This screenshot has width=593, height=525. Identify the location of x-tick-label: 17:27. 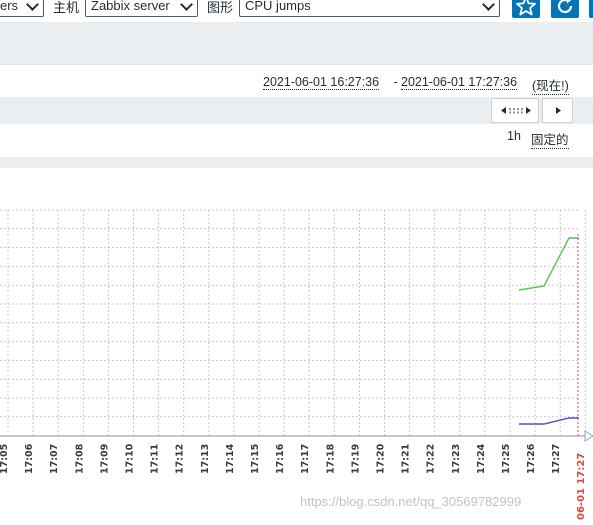
(556, 459).